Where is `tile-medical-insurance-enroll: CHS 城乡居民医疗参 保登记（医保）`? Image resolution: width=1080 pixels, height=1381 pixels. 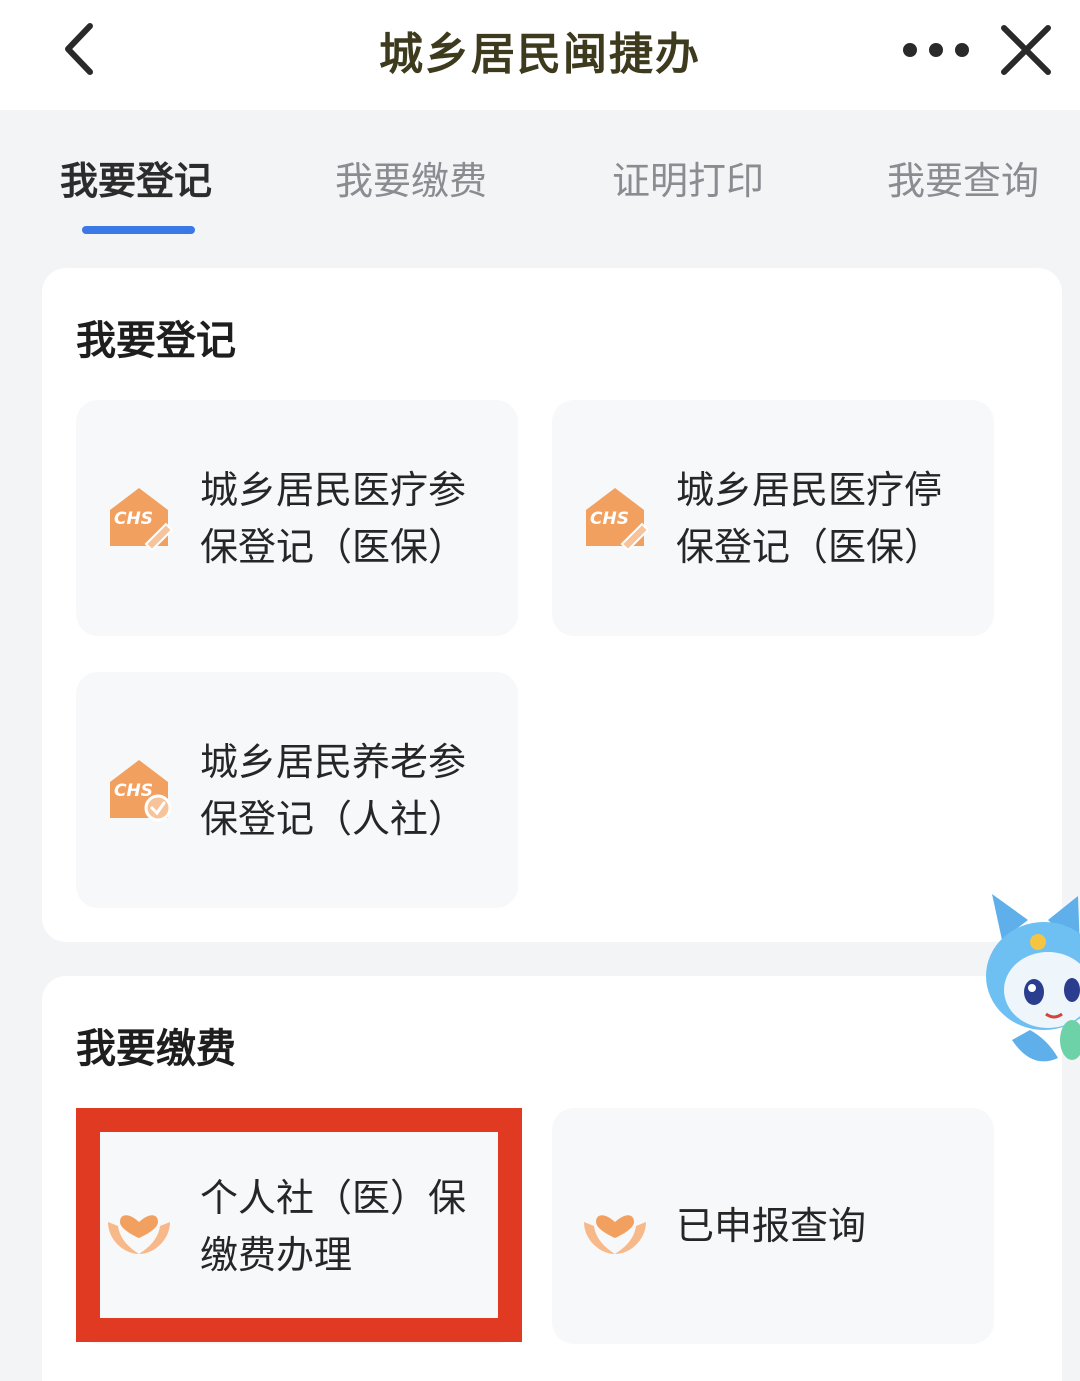 tile-medical-insurance-enroll: CHS 城乡居民医疗参 保登记（医保） is located at coordinates (297, 518).